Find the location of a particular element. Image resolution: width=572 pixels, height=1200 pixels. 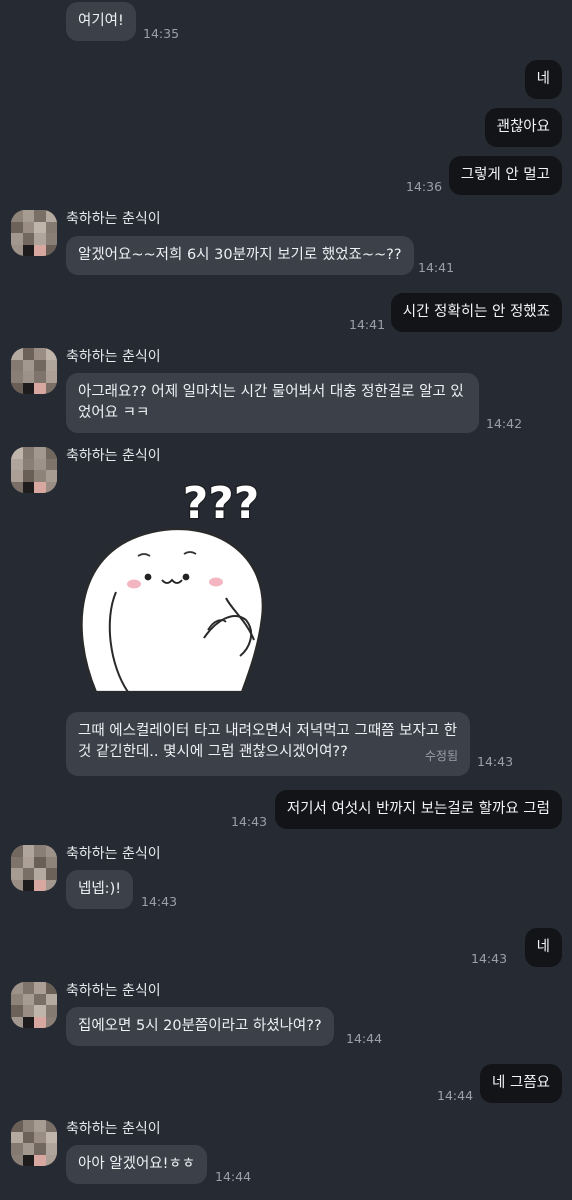

message-bubble-incoming: 집에오면 5시 20분쯤이라고 하셨나여?? is located at coordinates (200, 1026).